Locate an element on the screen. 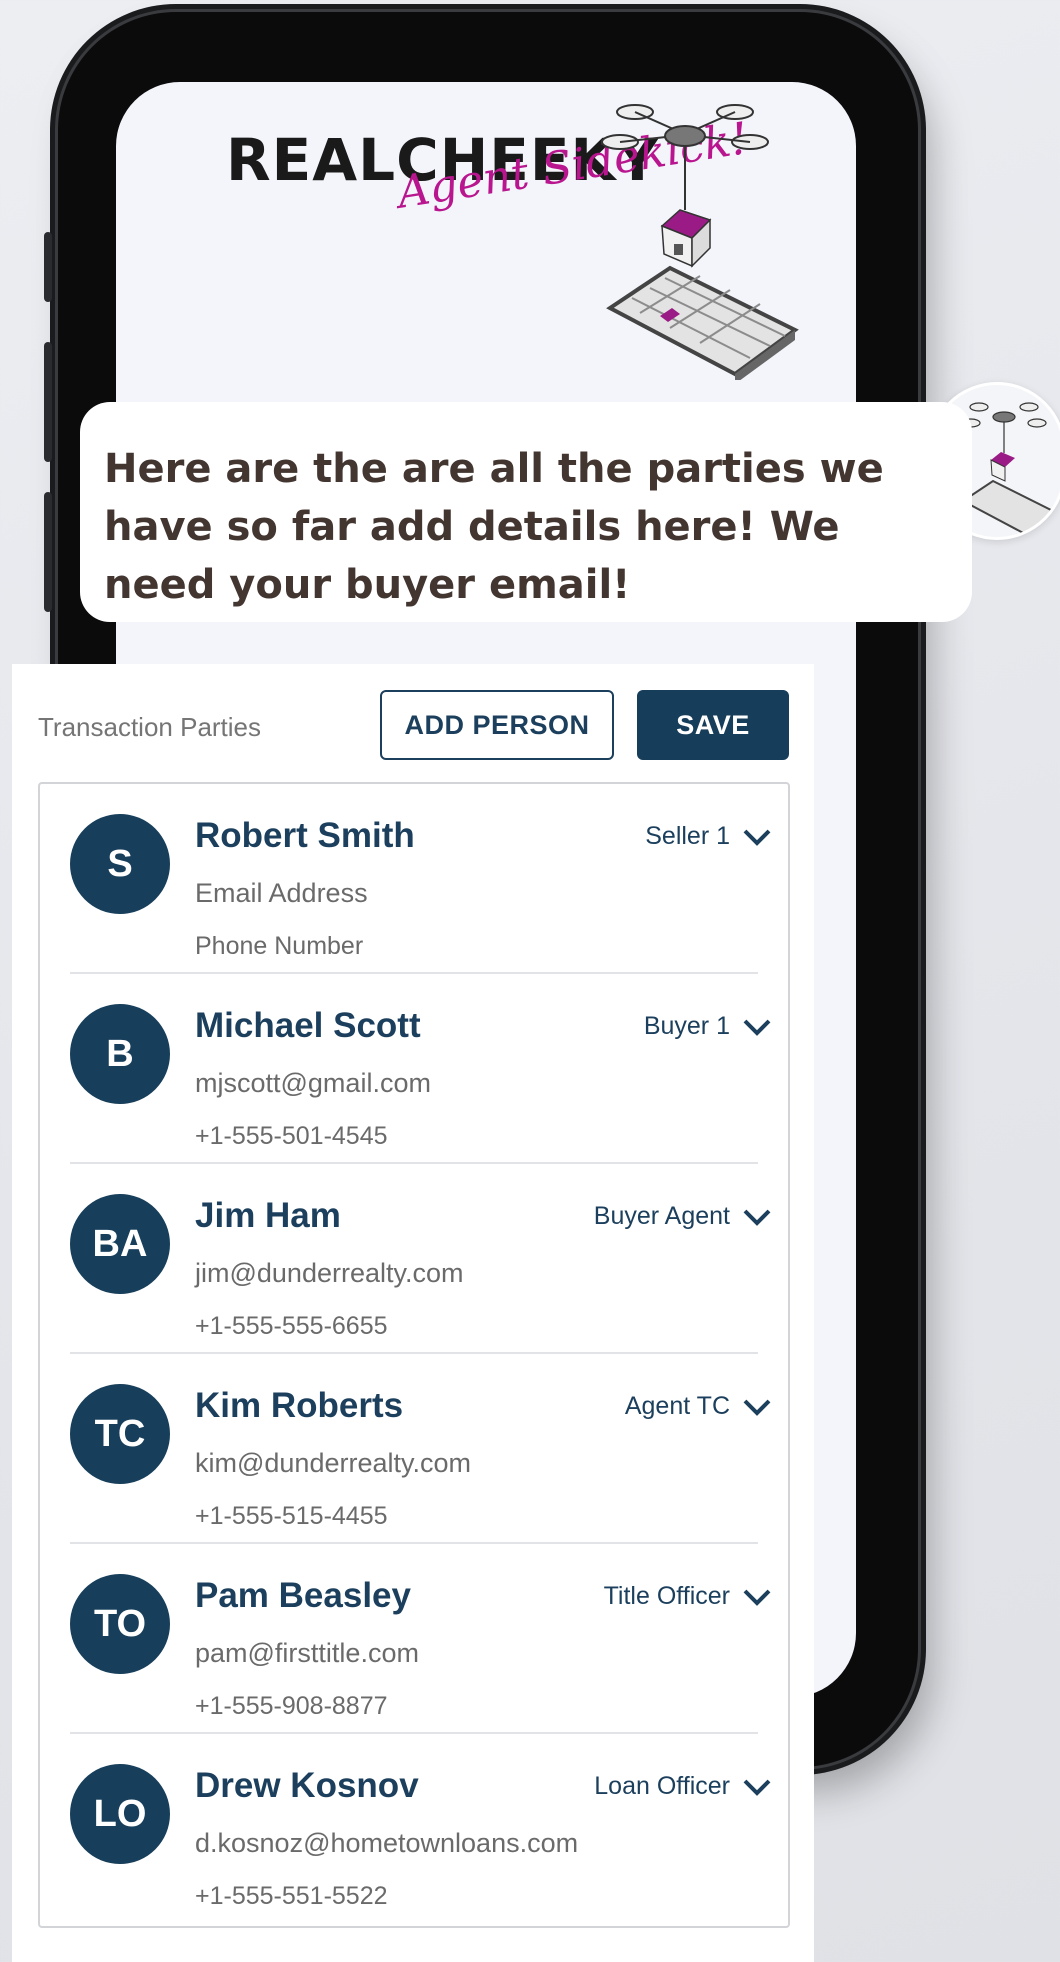 Image resolution: width=1060 pixels, height=1962 pixels. party-name: Michael Scott is located at coordinates (308, 1025).